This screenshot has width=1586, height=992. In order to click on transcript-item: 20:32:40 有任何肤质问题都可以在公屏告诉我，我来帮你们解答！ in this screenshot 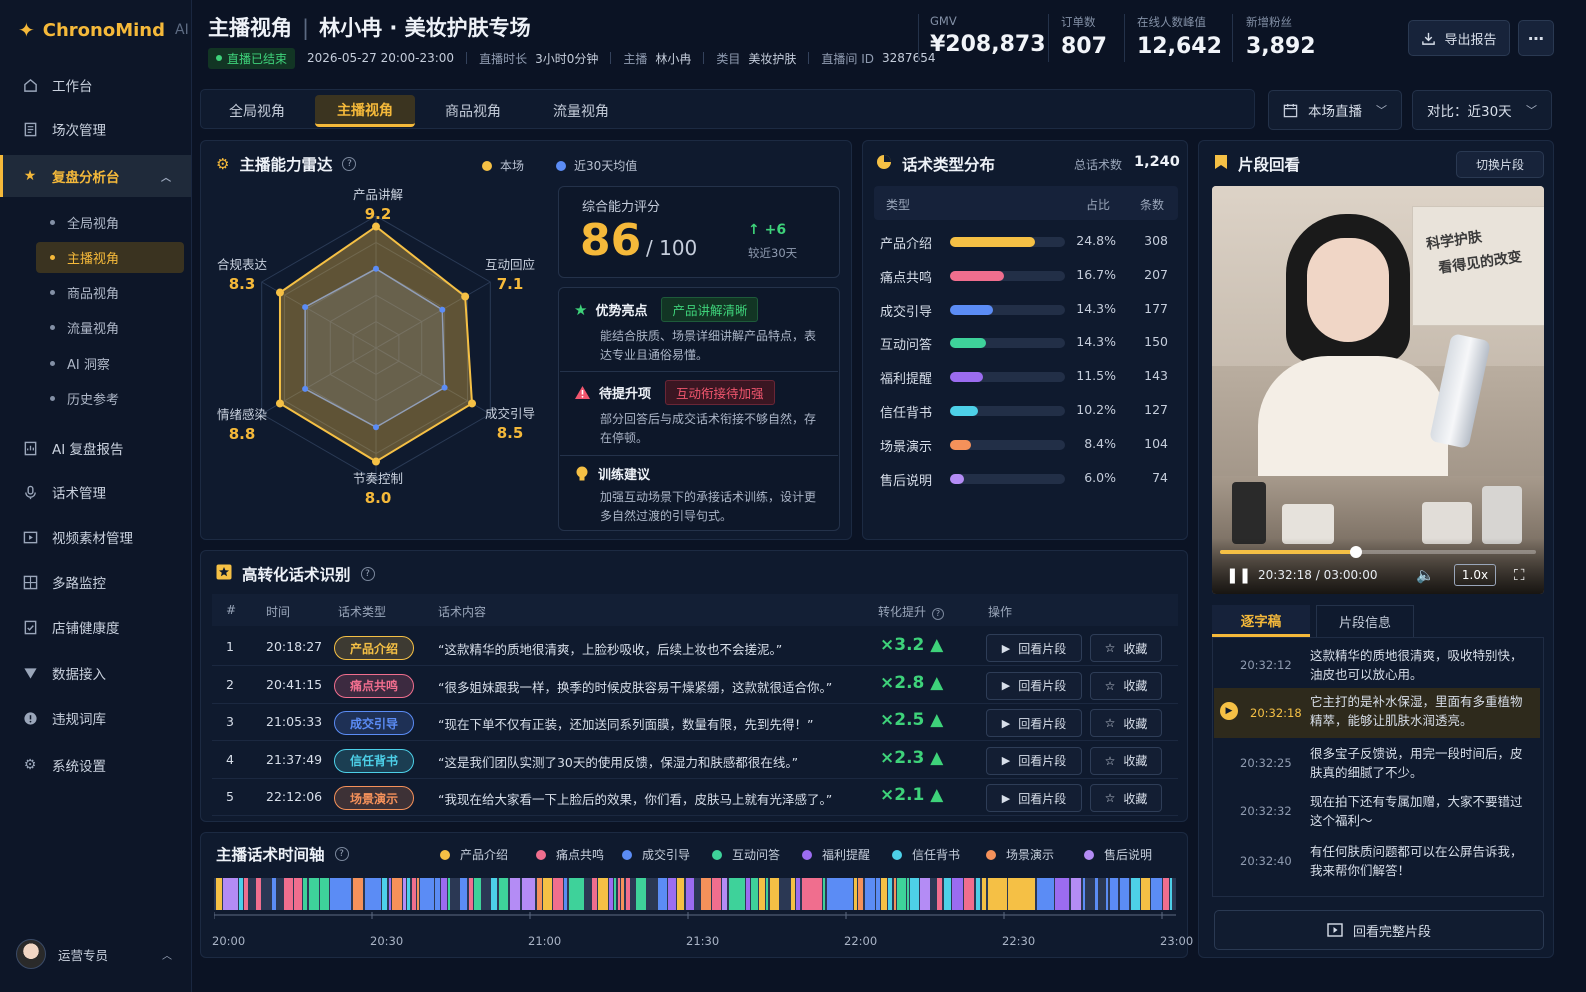, I will do `click(1377, 864)`.